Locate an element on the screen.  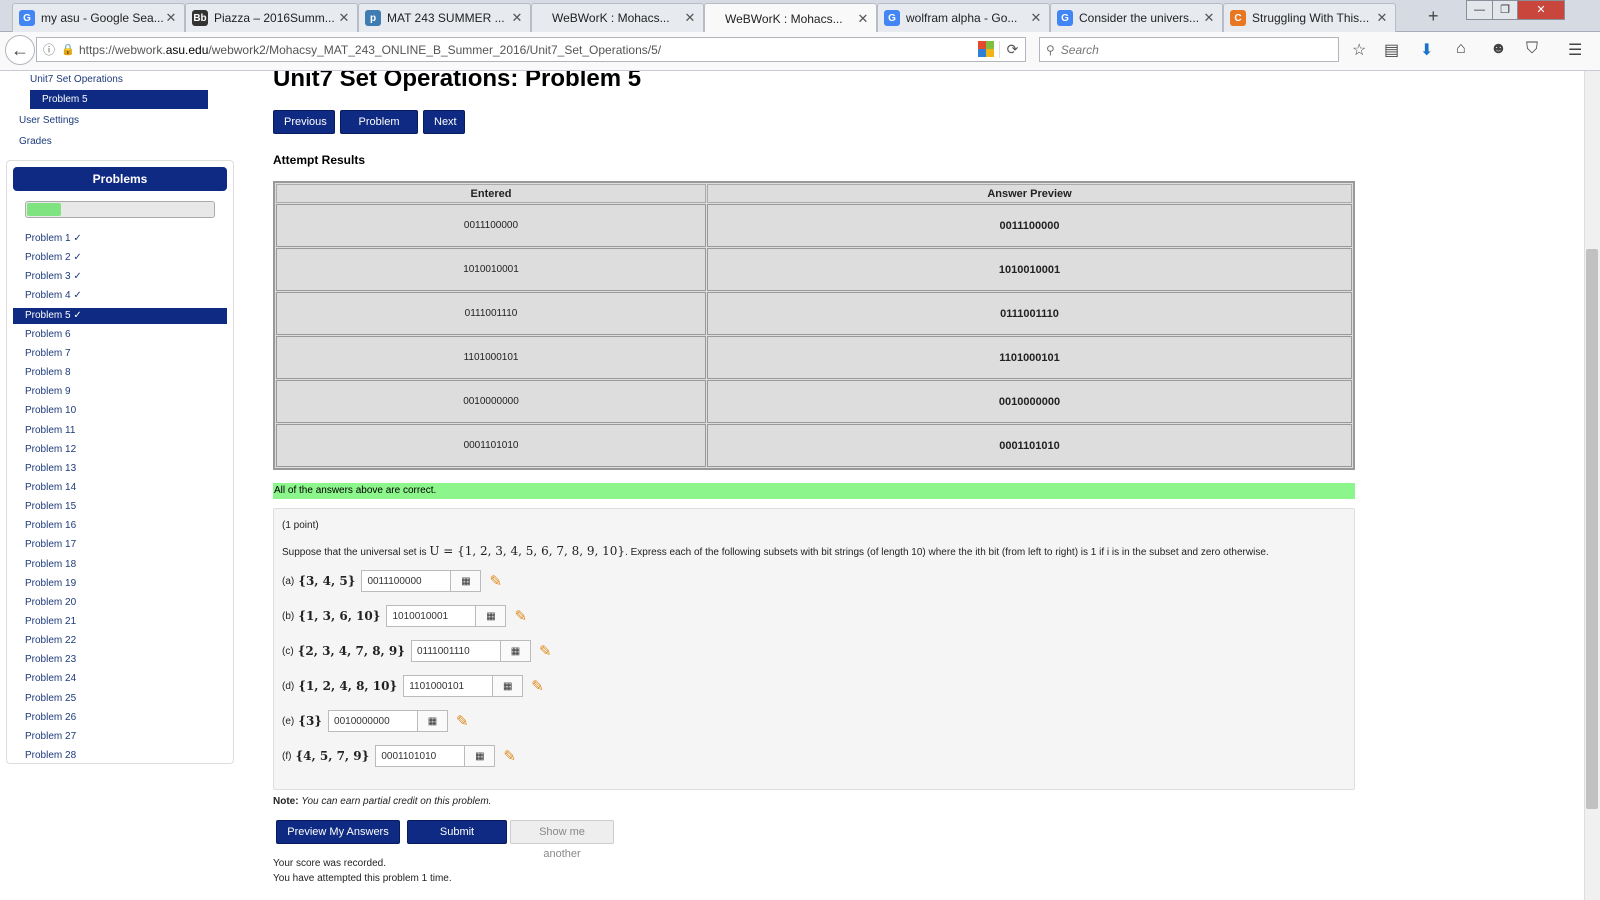
bookmark-star-icon: ☆ is located at coordinates (1359, 50).